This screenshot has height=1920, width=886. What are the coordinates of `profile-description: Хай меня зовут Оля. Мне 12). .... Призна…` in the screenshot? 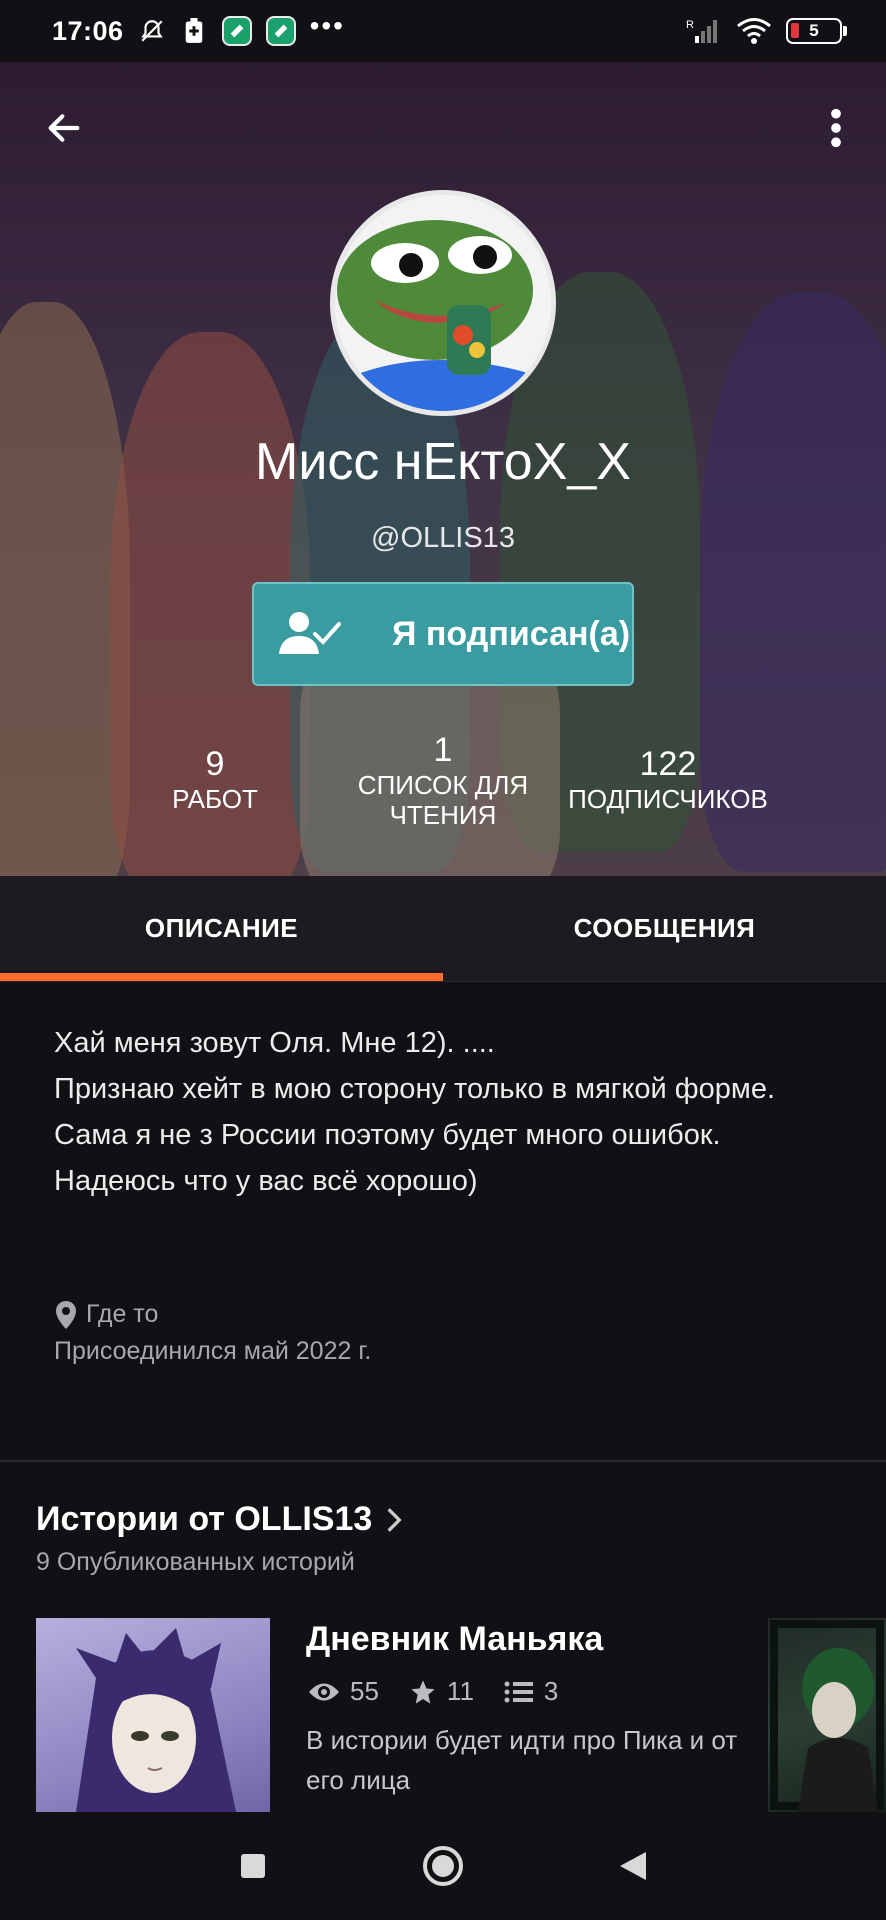 It's located at (449, 1112).